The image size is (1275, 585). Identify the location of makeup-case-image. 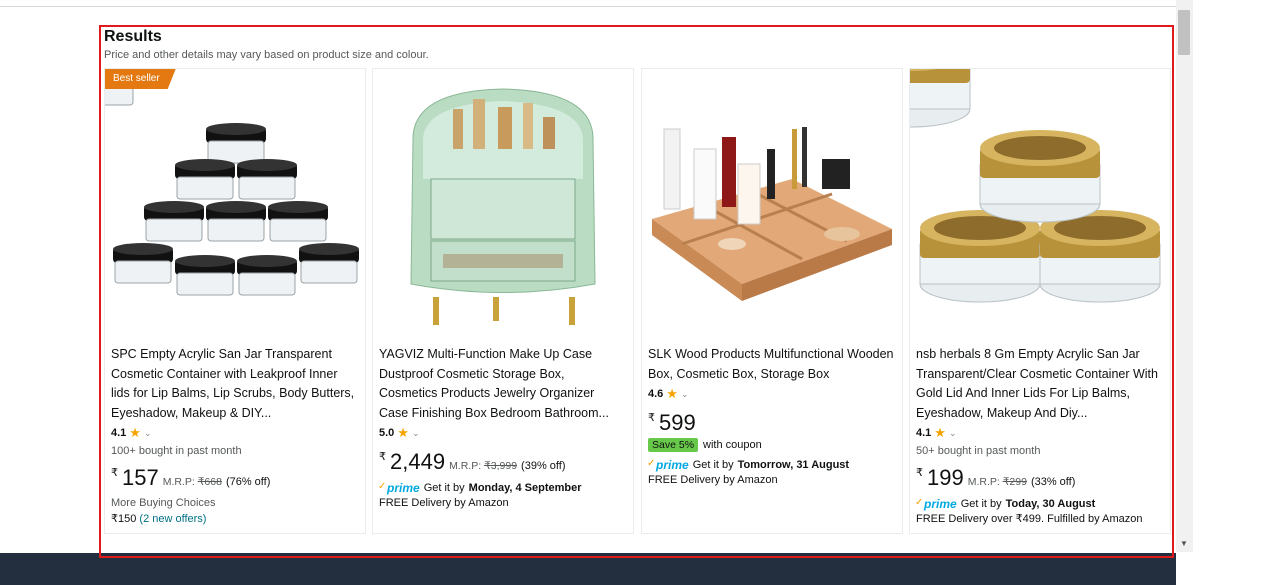
(503, 202).